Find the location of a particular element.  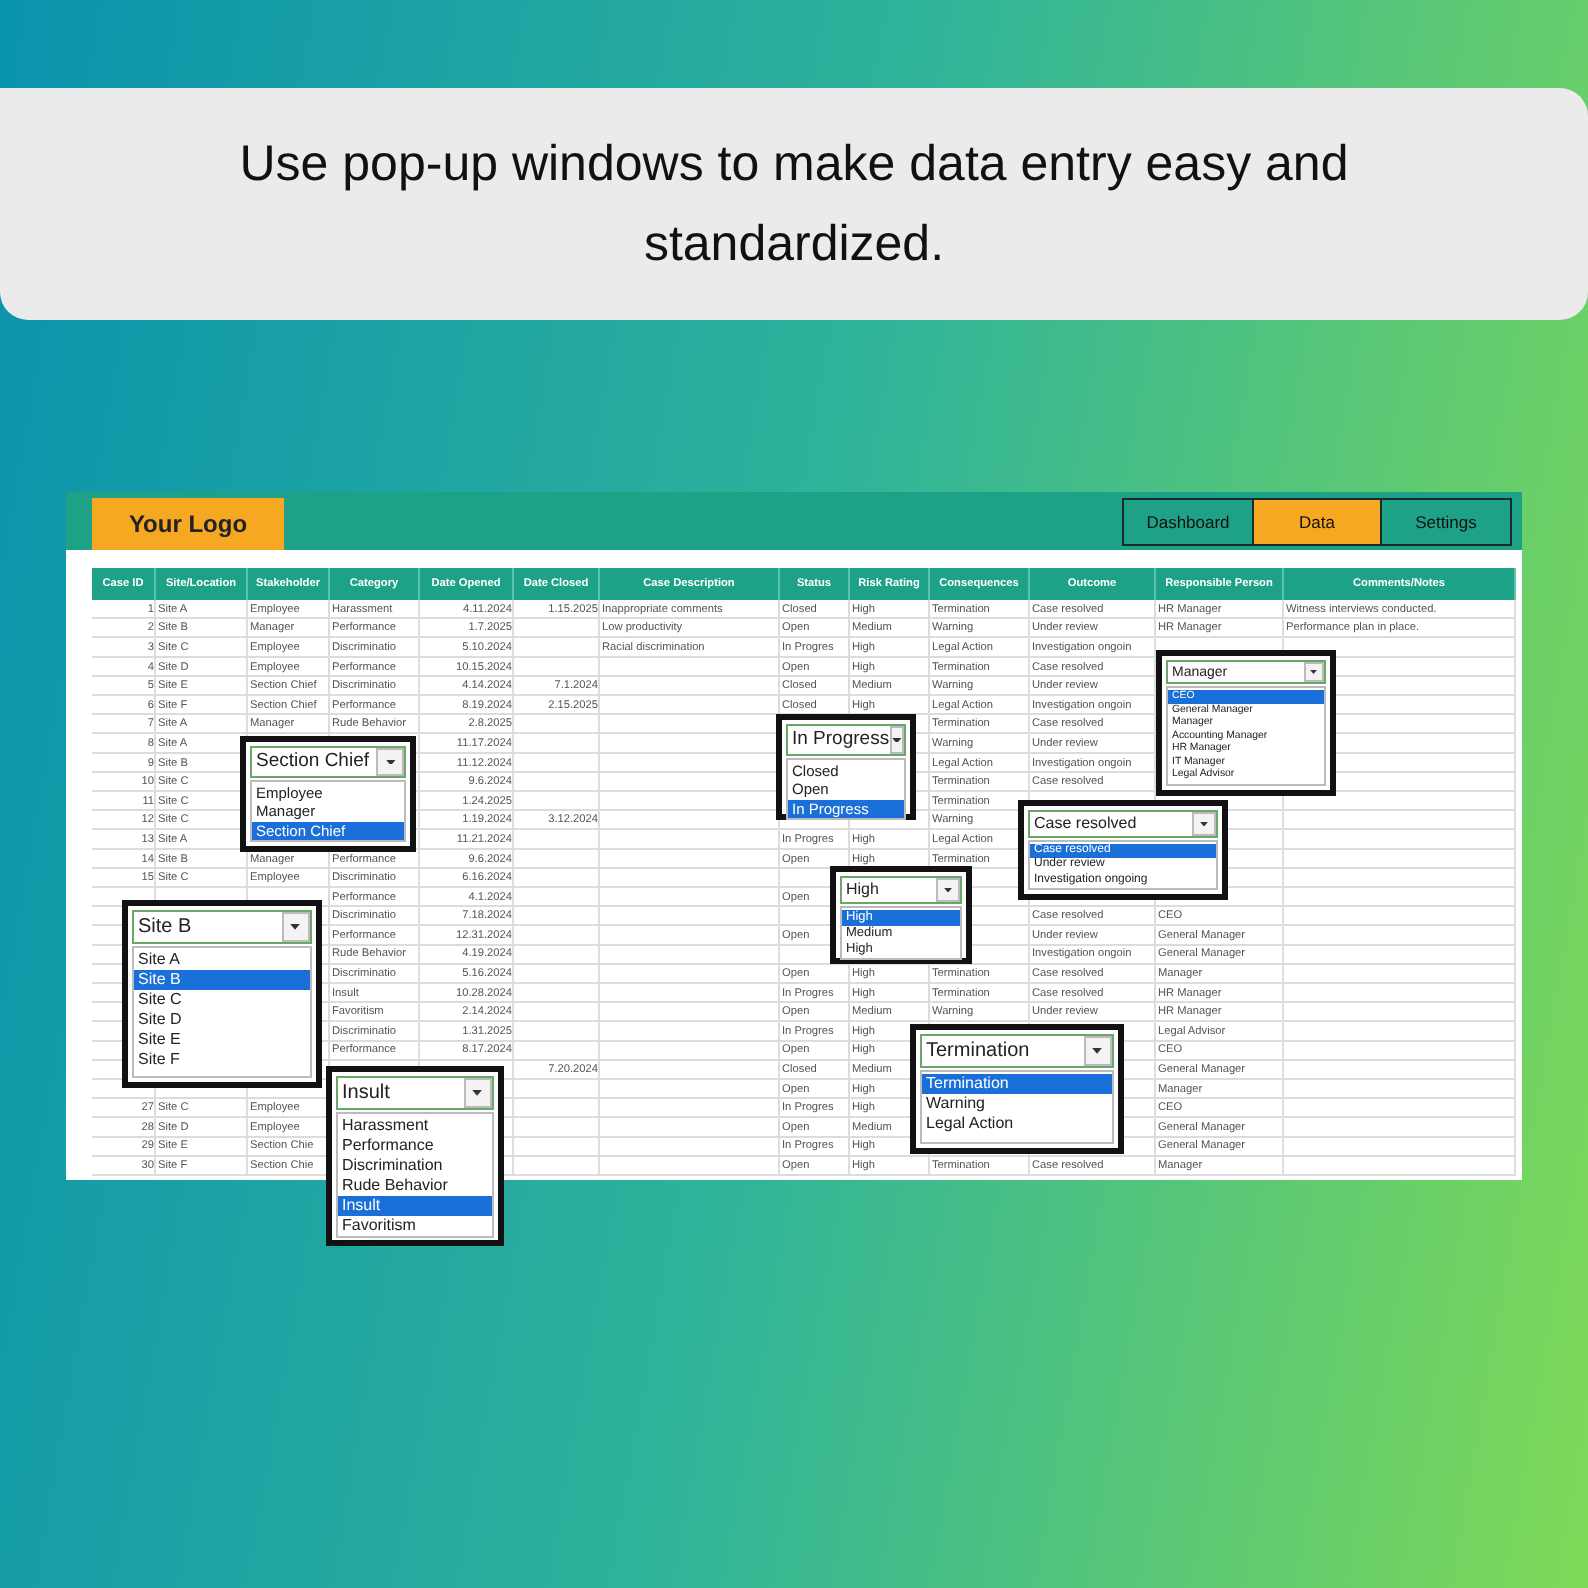

dropdown-field: Section Chief is located at coordinates (328, 762).